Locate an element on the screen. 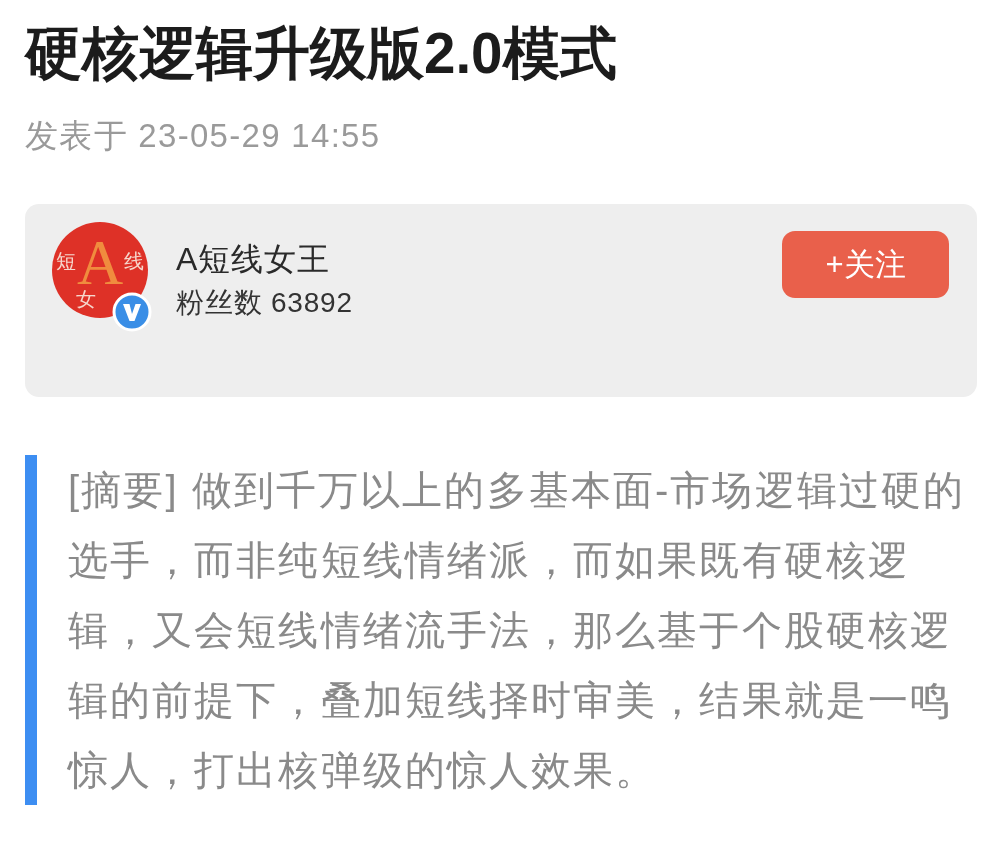  avatar-character: 女 is located at coordinates (86, 299).